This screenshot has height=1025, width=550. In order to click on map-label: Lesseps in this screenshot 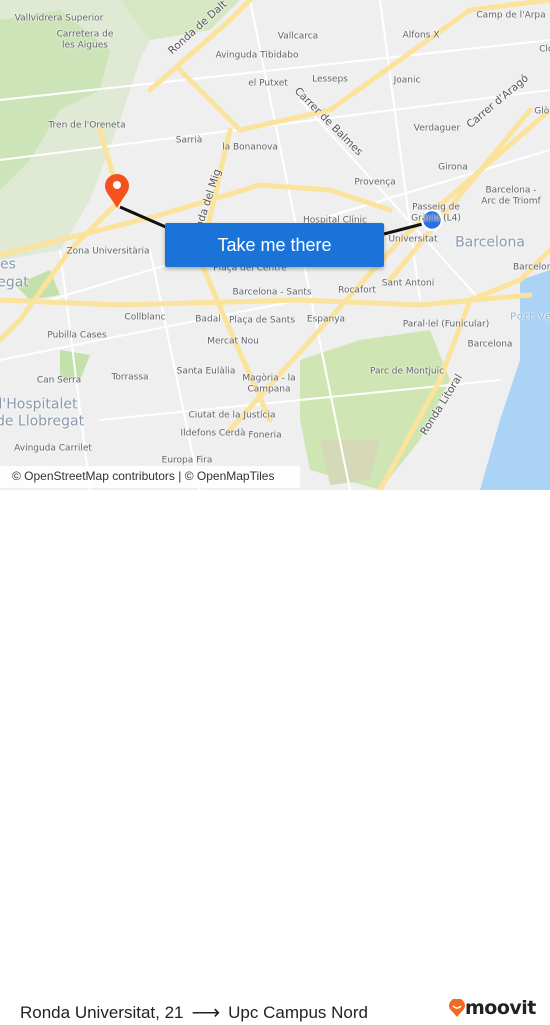, I will do `click(330, 79)`.